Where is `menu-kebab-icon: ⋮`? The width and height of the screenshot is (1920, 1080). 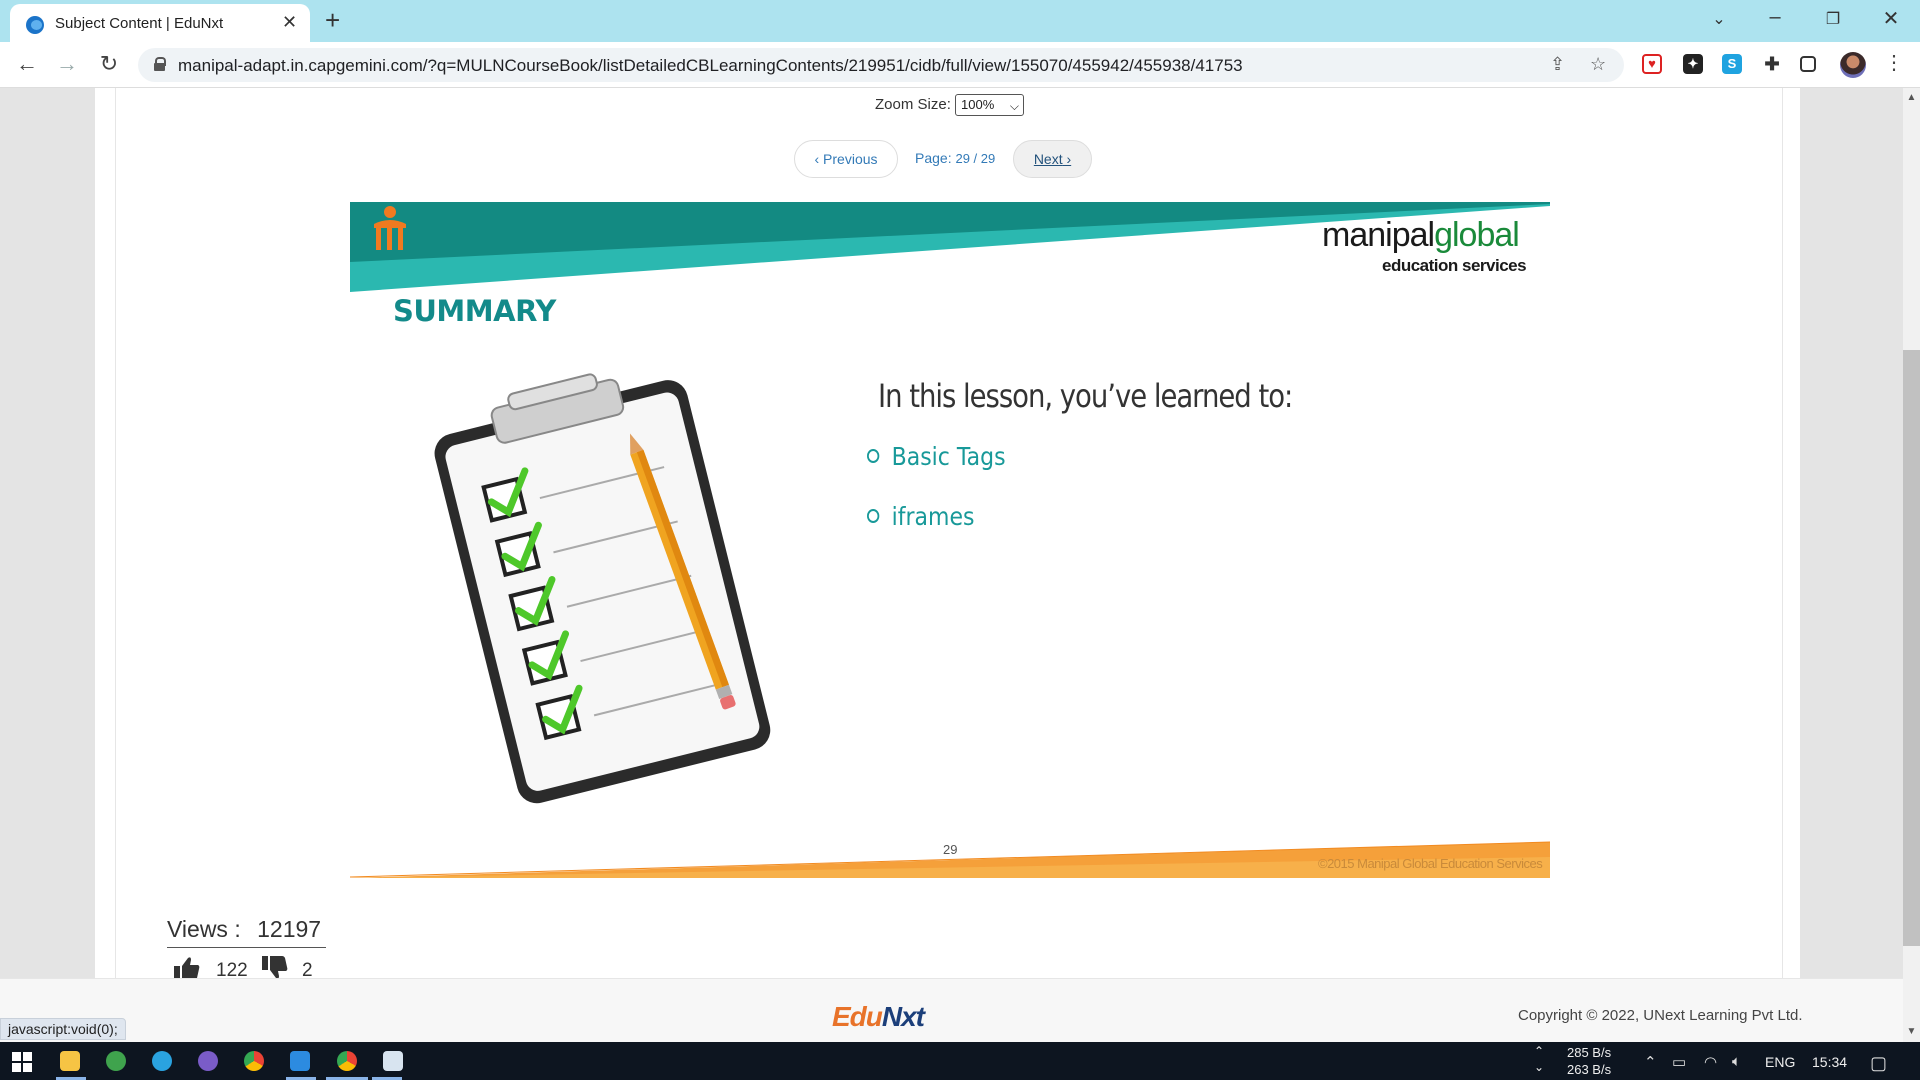
menu-kebab-icon: ⋮ is located at coordinates (1894, 62).